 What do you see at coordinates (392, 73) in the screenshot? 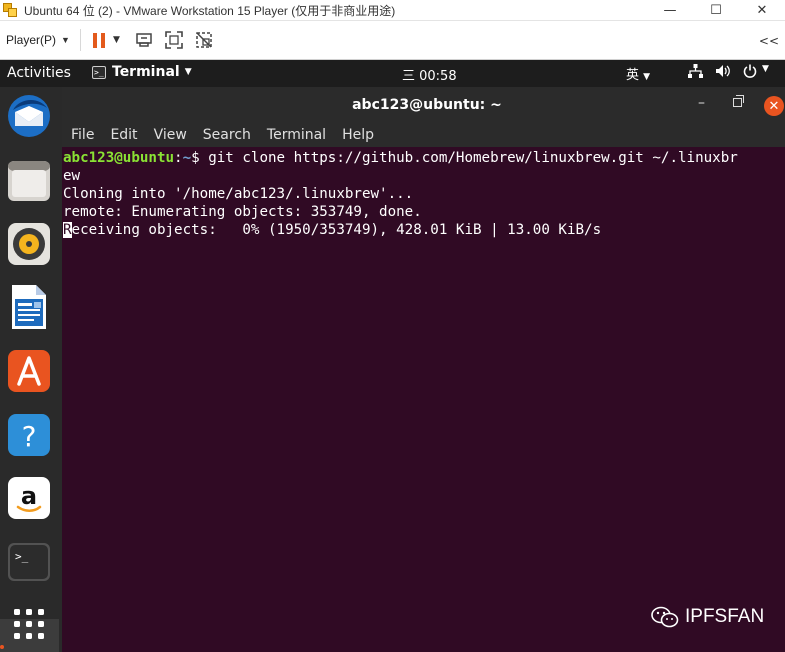
I see `gnome-top-bar: Activities >_ Terminal ▼ 三 00:58 英 ▼ ▼` at bounding box center [392, 73].